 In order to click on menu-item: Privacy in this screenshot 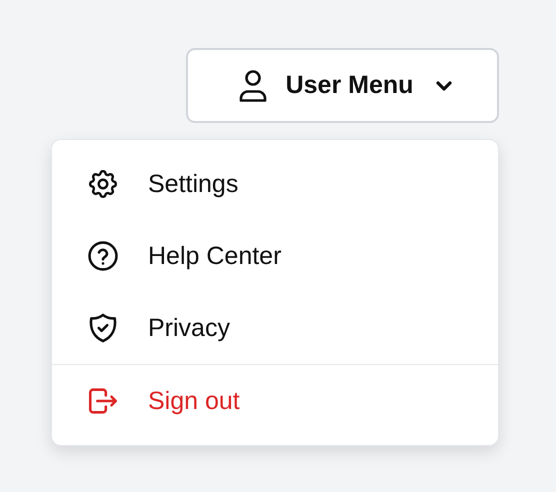, I will do `click(275, 328)`.